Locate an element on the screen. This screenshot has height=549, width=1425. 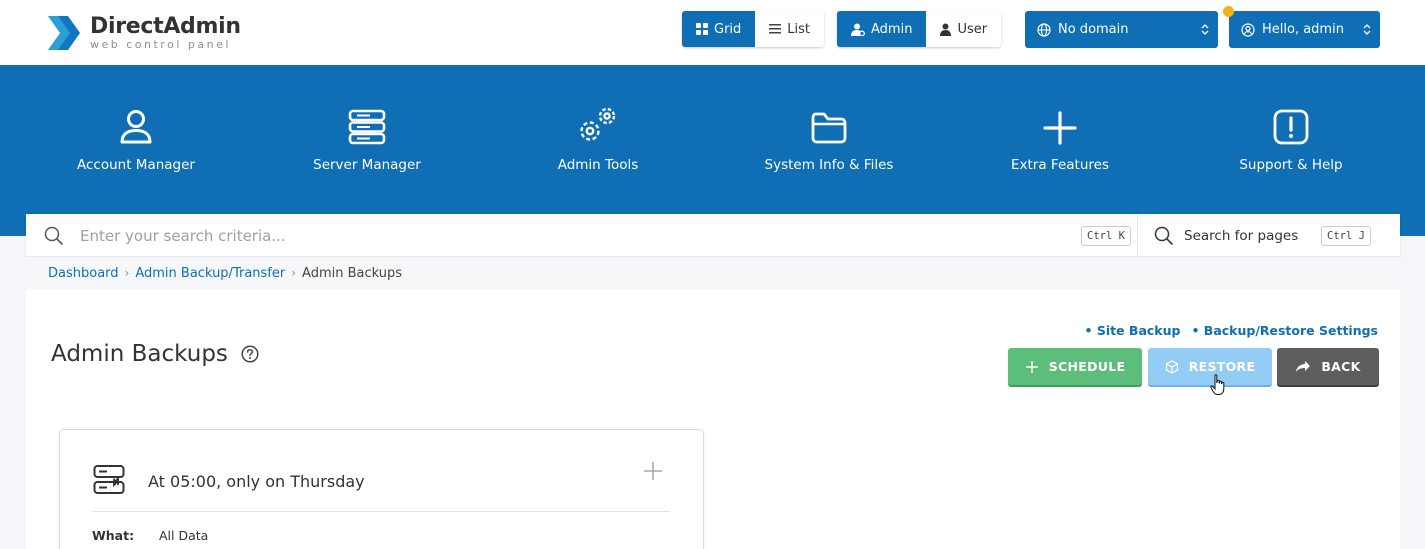
nav-extra-features: Extra Features is located at coordinates (1060, 138).